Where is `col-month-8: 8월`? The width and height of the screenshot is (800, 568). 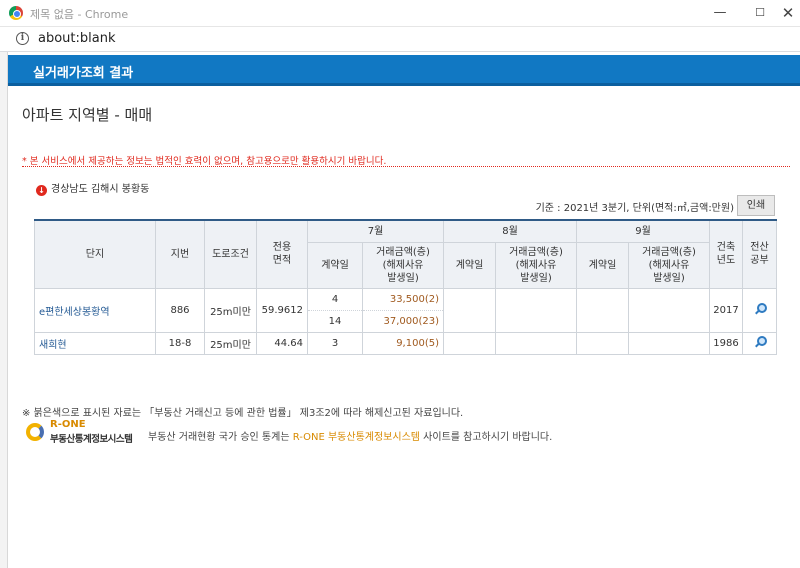 col-month-8: 8월 is located at coordinates (510, 231).